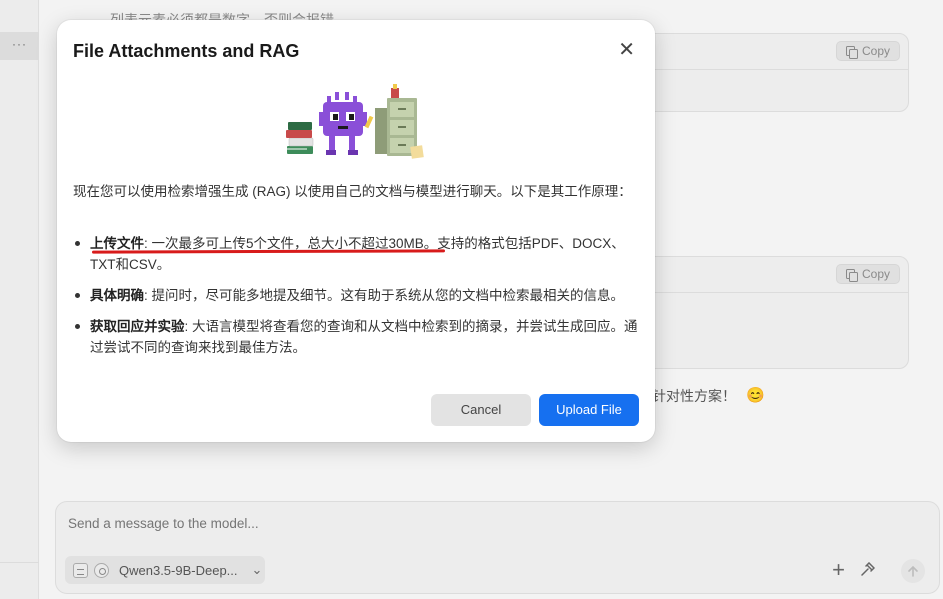 The width and height of the screenshot is (943, 599). I want to click on list-item-term: 获取回应并实验, so click(137, 326).